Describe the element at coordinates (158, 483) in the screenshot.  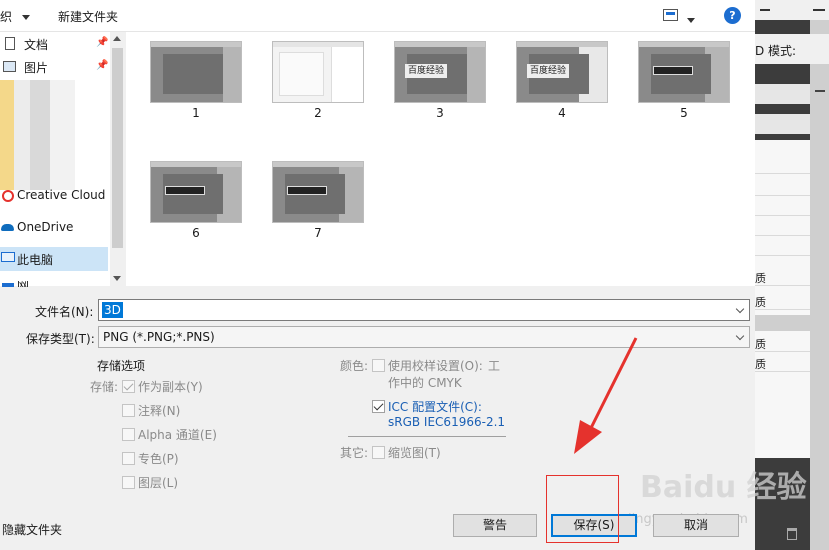
I see `layers-label: 图层(L)` at that location.